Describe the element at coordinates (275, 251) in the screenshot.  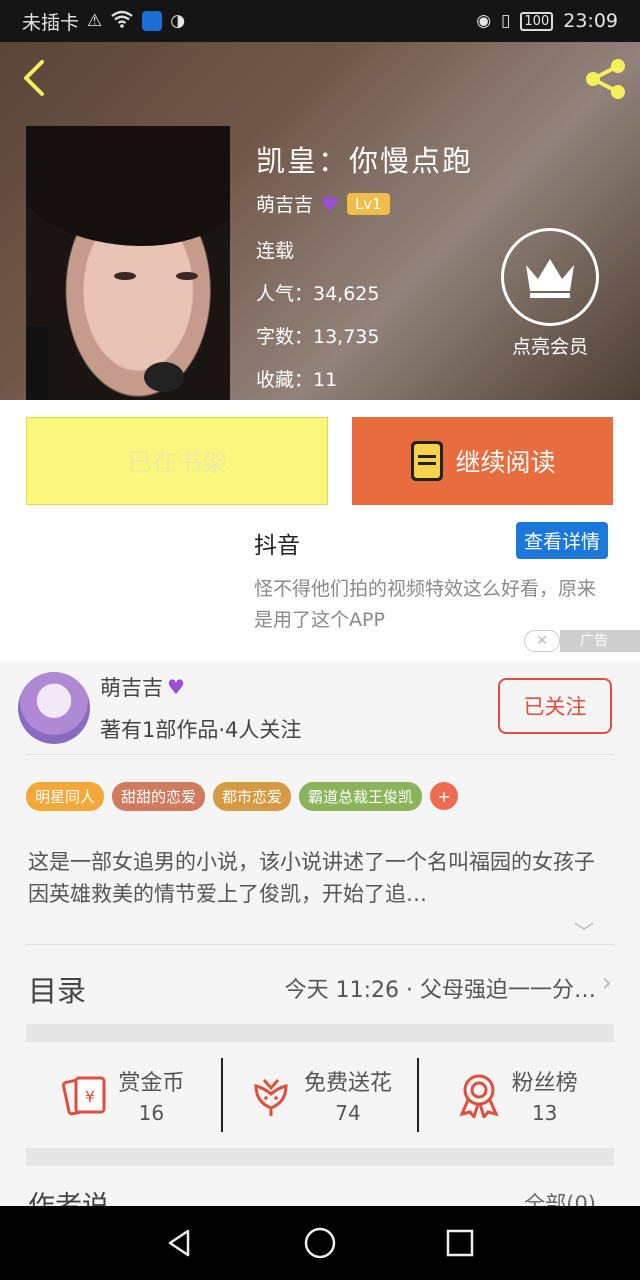
I see `serial-status: 连载` at that location.